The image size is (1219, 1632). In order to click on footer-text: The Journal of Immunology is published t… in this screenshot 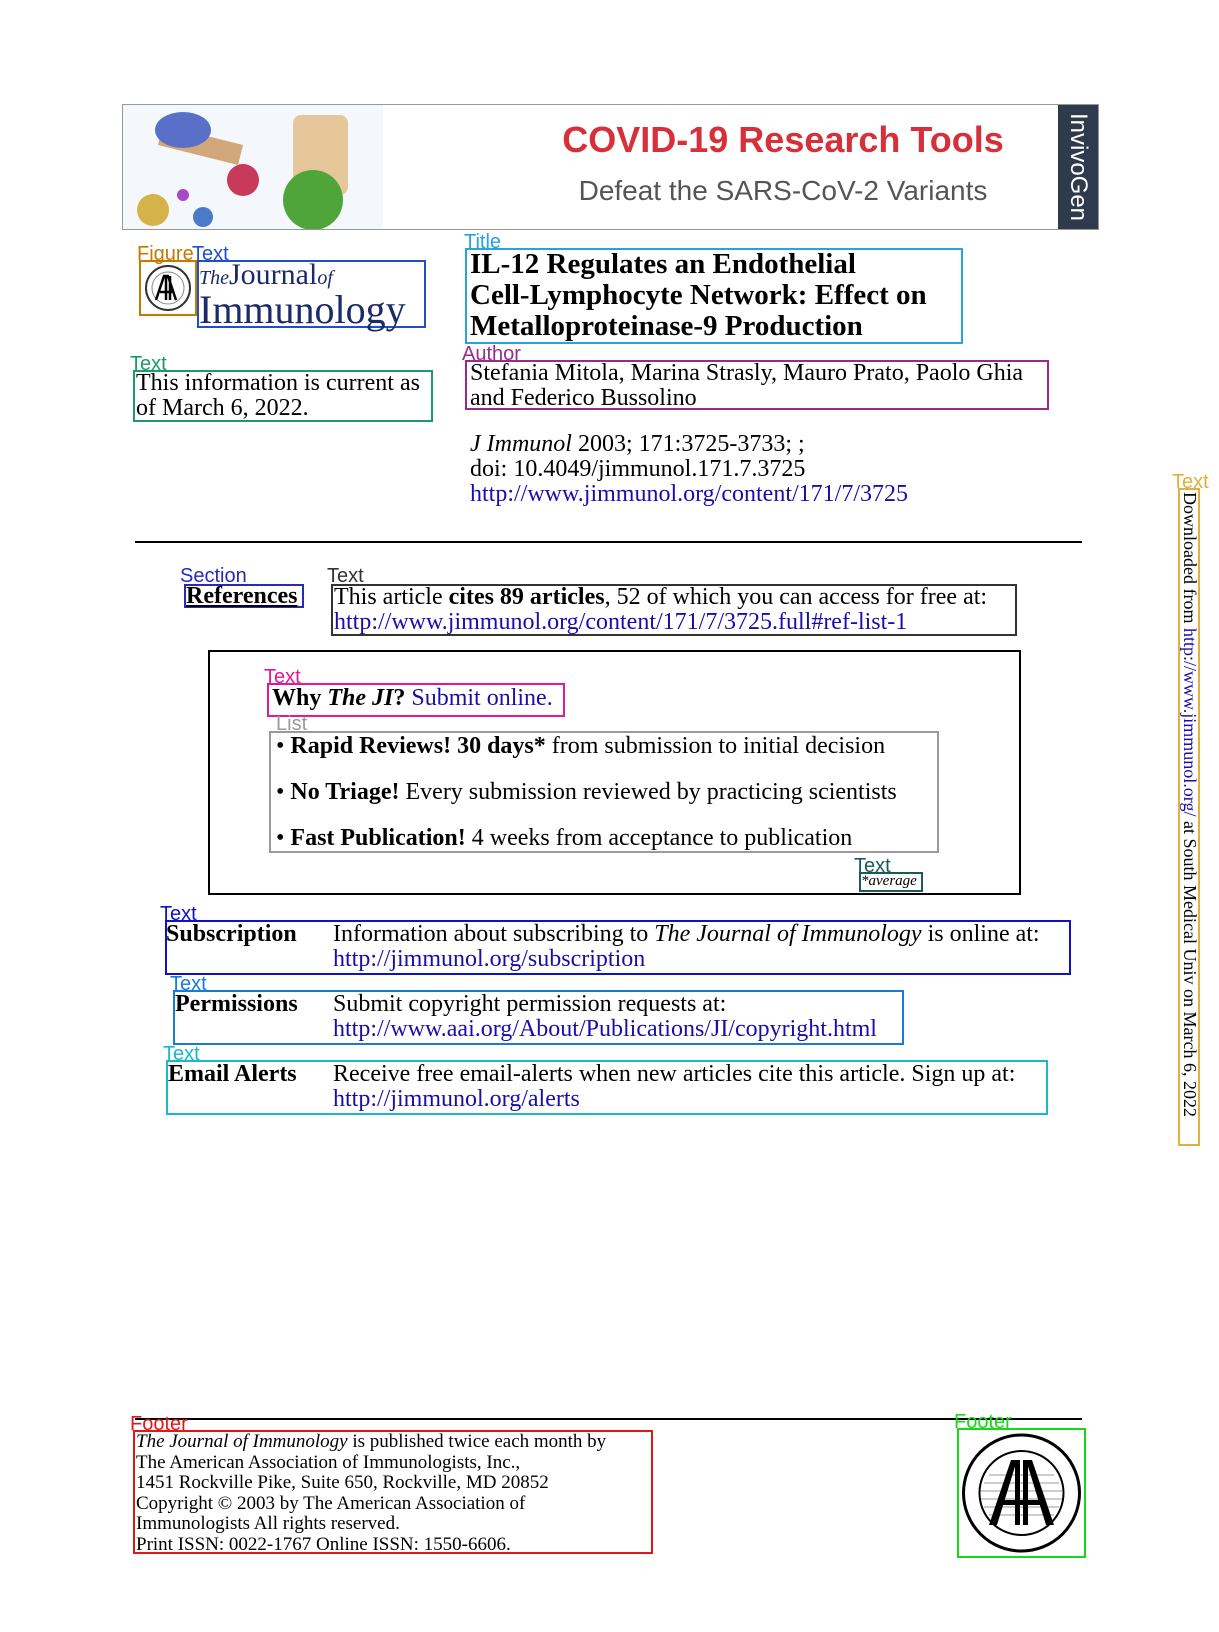, I will do `click(371, 1493)`.